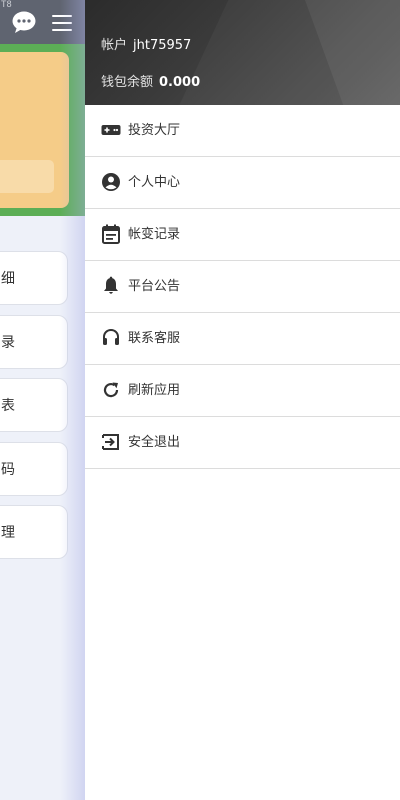 Image resolution: width=400 pixels, height=800 pixels. What do you see at coordinates (34, 469) in the screenshot?
I see `list-item: 码` at bounding box center [34, 469].